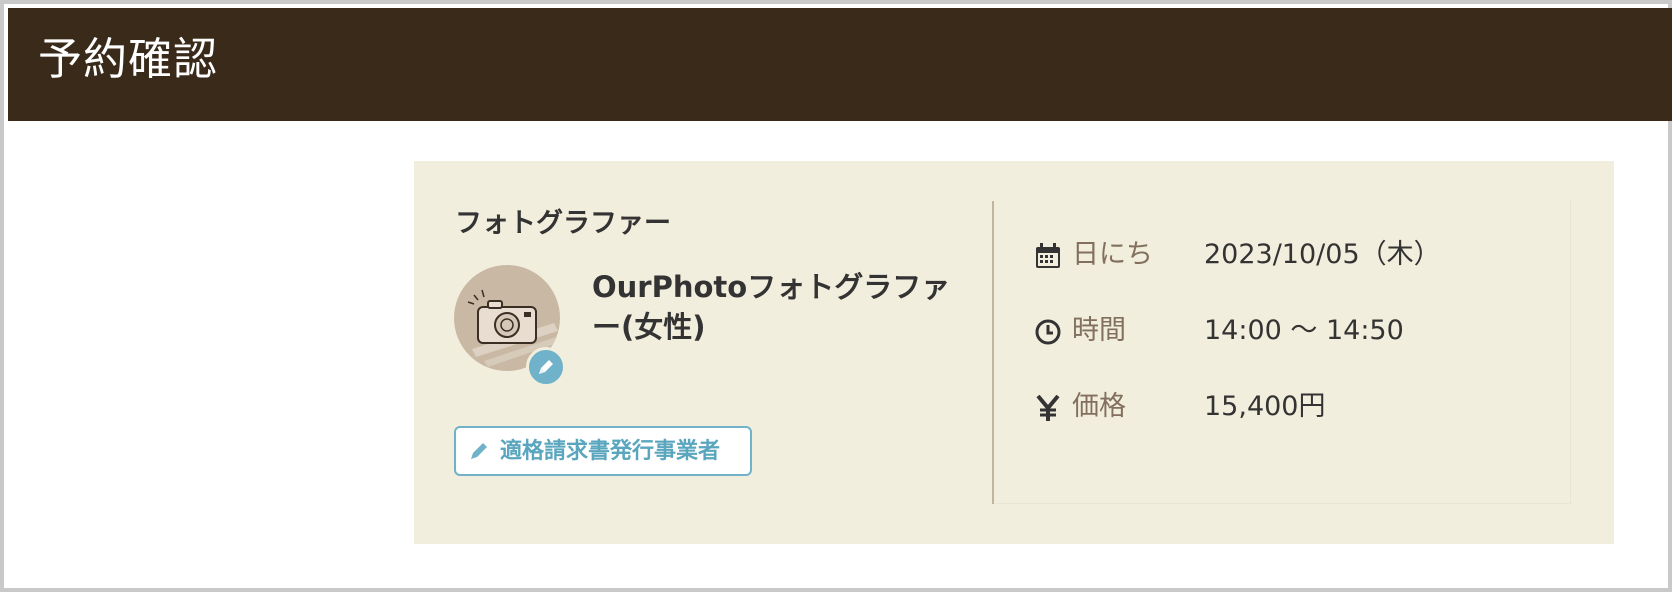 The width and height of the screenshot is (1672, 592). Describe the element at coordinates (1304, 330) in the screenshot. I see `time-value: 14:00 〜 14:50` at that location.